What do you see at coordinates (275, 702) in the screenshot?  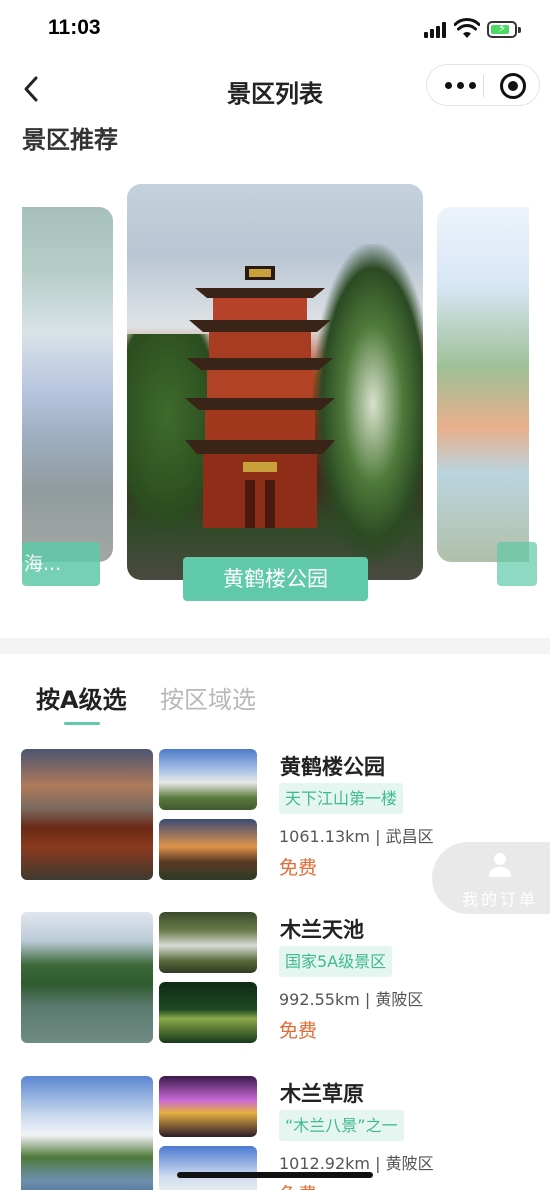 I see `filter-tabs: 按A级选 按区域选` at bounding box center [275, 702].